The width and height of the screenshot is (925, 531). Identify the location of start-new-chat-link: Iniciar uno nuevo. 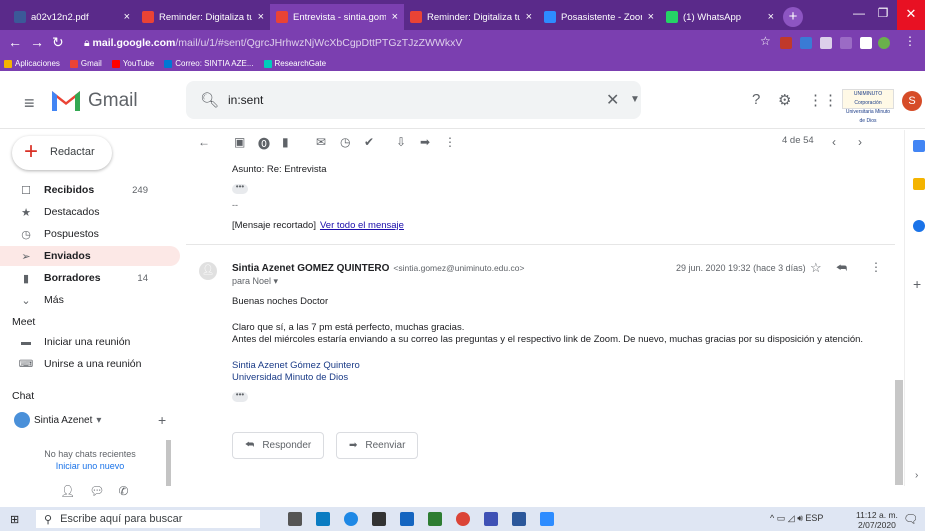
(90, 466).